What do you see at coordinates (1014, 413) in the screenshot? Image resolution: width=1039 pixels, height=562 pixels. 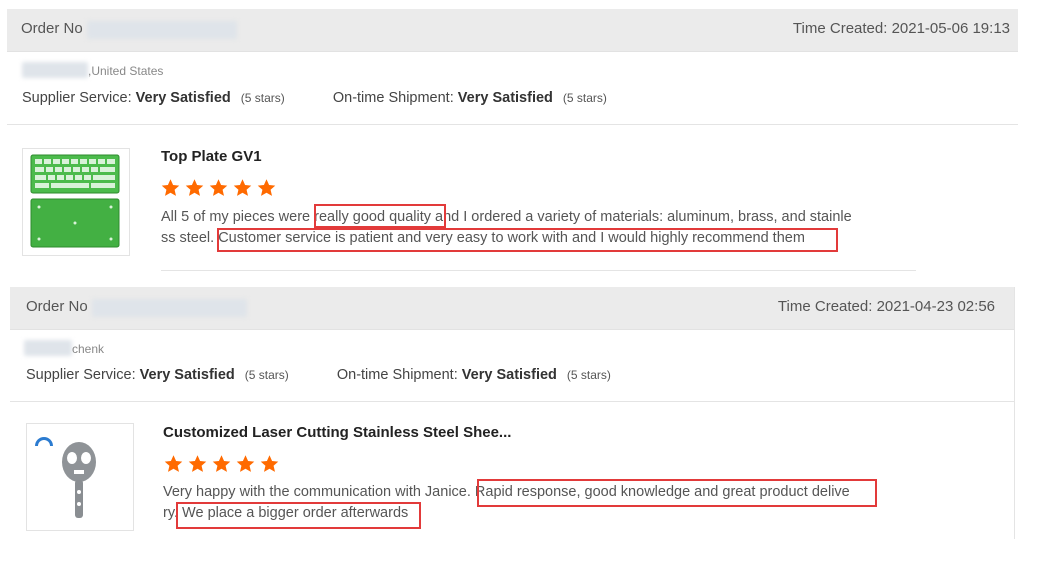 I see `panel-border` at bounding box center [1014, 413].